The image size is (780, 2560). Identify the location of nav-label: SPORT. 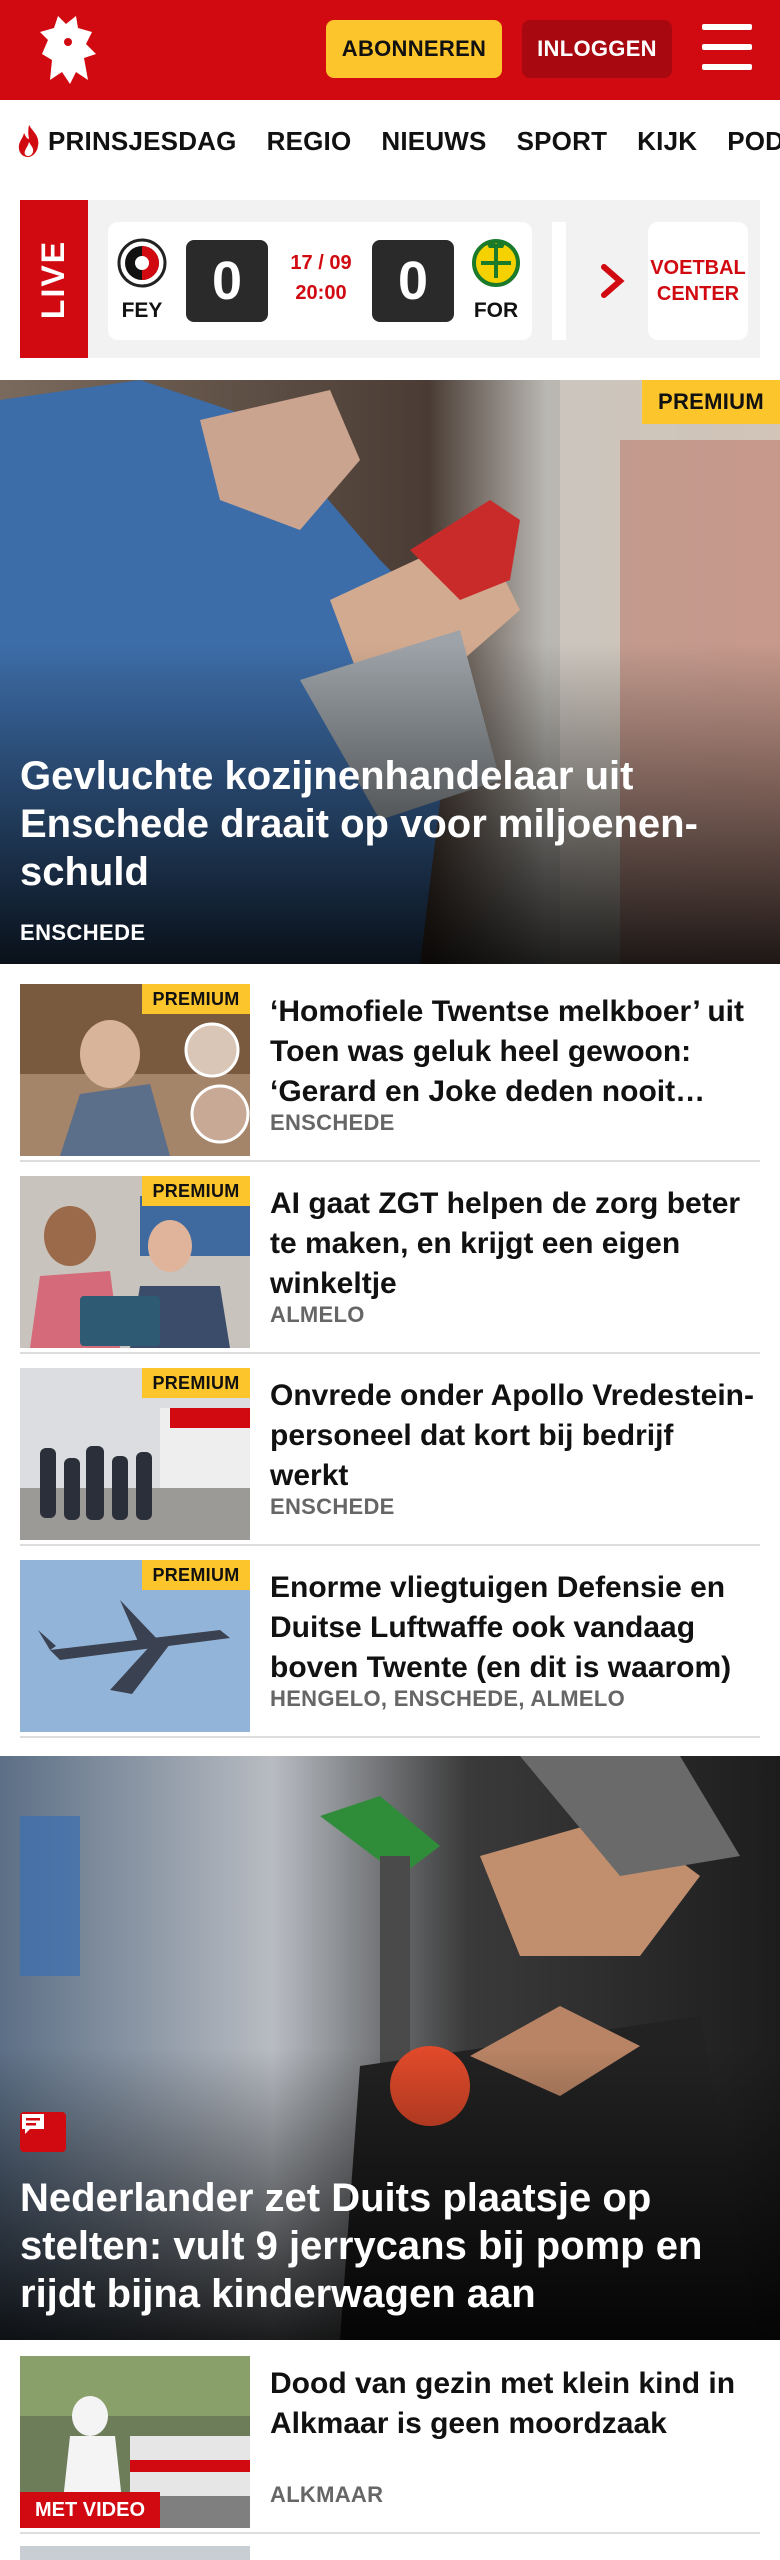
(562, 140).